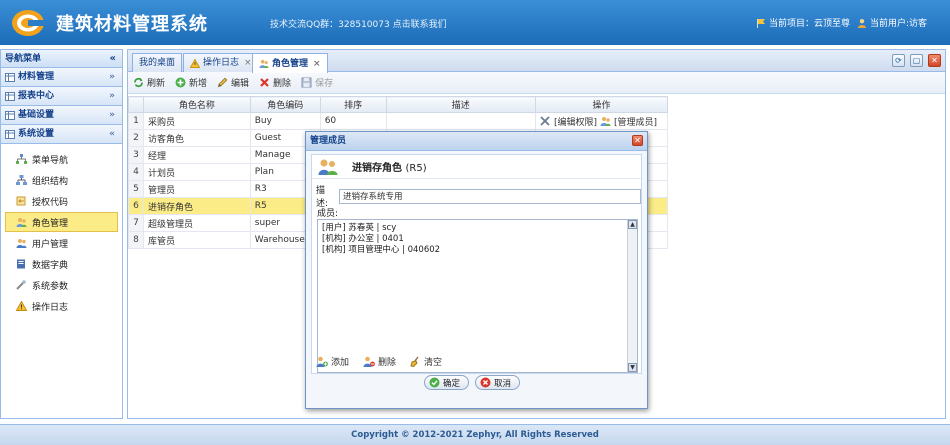 The image size is (950, 445). I want to click on nav-group-material: 材料管理 », so click(61, 77).